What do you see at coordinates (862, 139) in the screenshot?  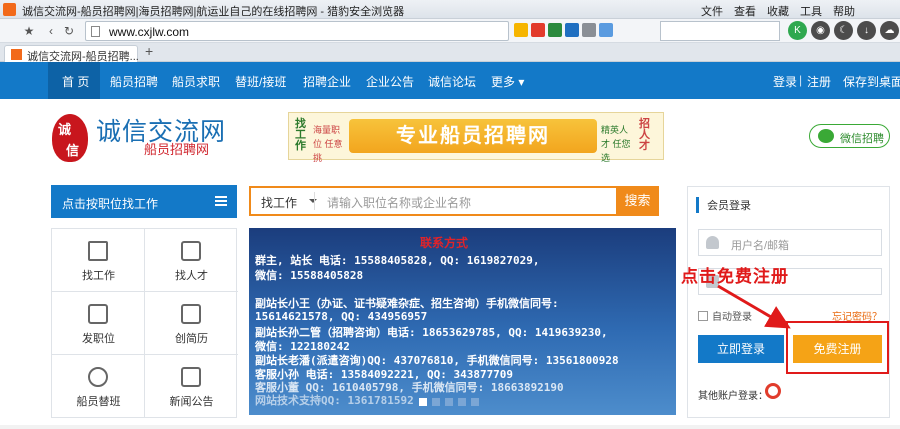 I see `wechat-label: 微信招聘` at bounding box center [862, 139].